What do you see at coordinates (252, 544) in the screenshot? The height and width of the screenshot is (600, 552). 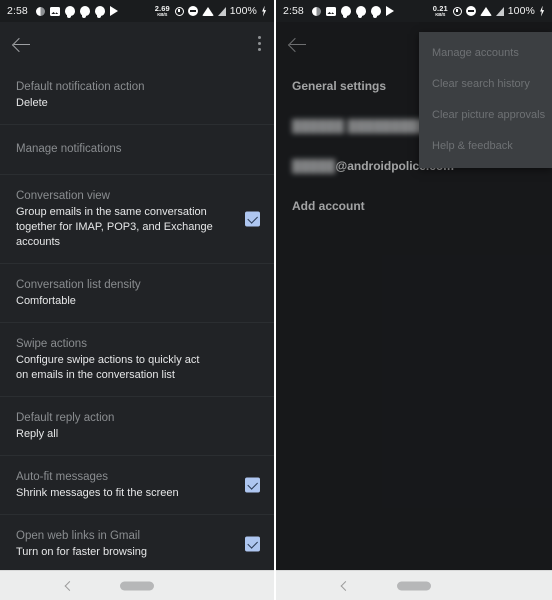 I see `open-web-links-checkbox` at bounding box center [252, 544].